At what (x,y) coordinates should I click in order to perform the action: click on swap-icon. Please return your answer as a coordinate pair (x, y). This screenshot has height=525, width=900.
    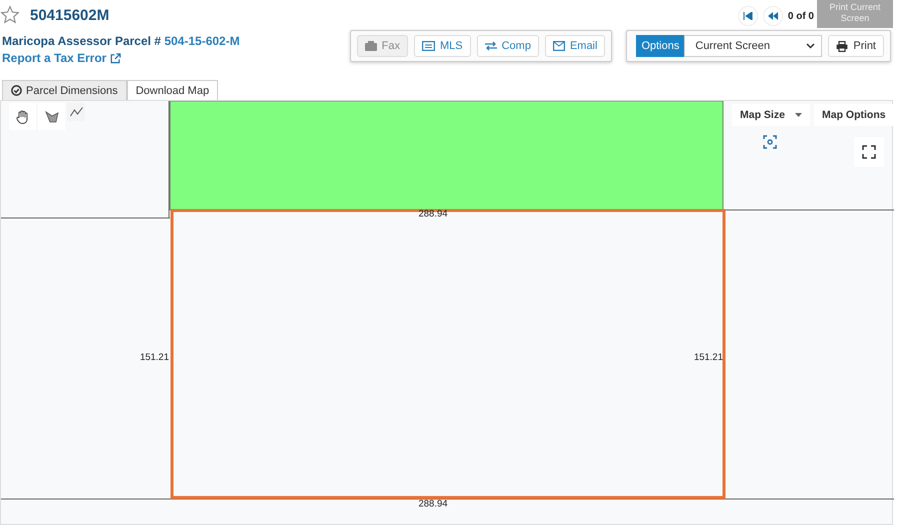
    Looking at the image, I should click on (490, 46).